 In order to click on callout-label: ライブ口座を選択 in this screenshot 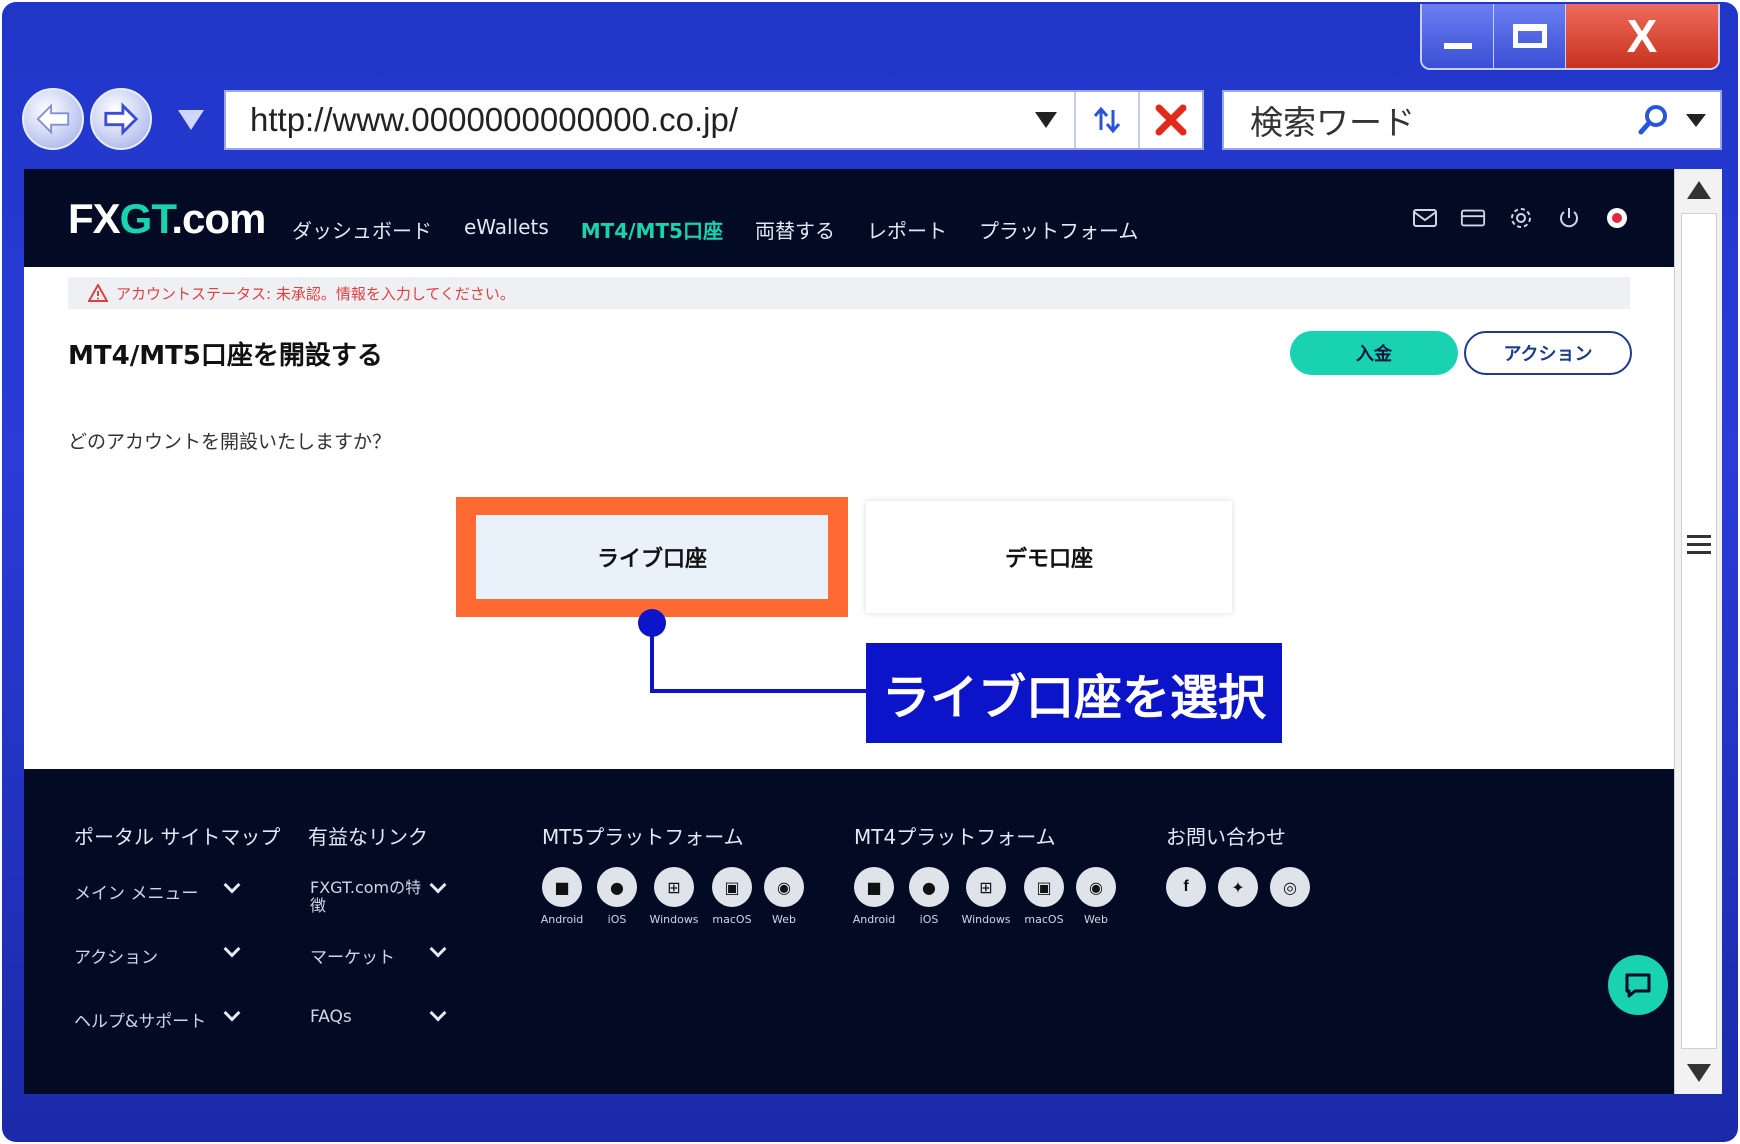, I will do `click(1074, 693)`.